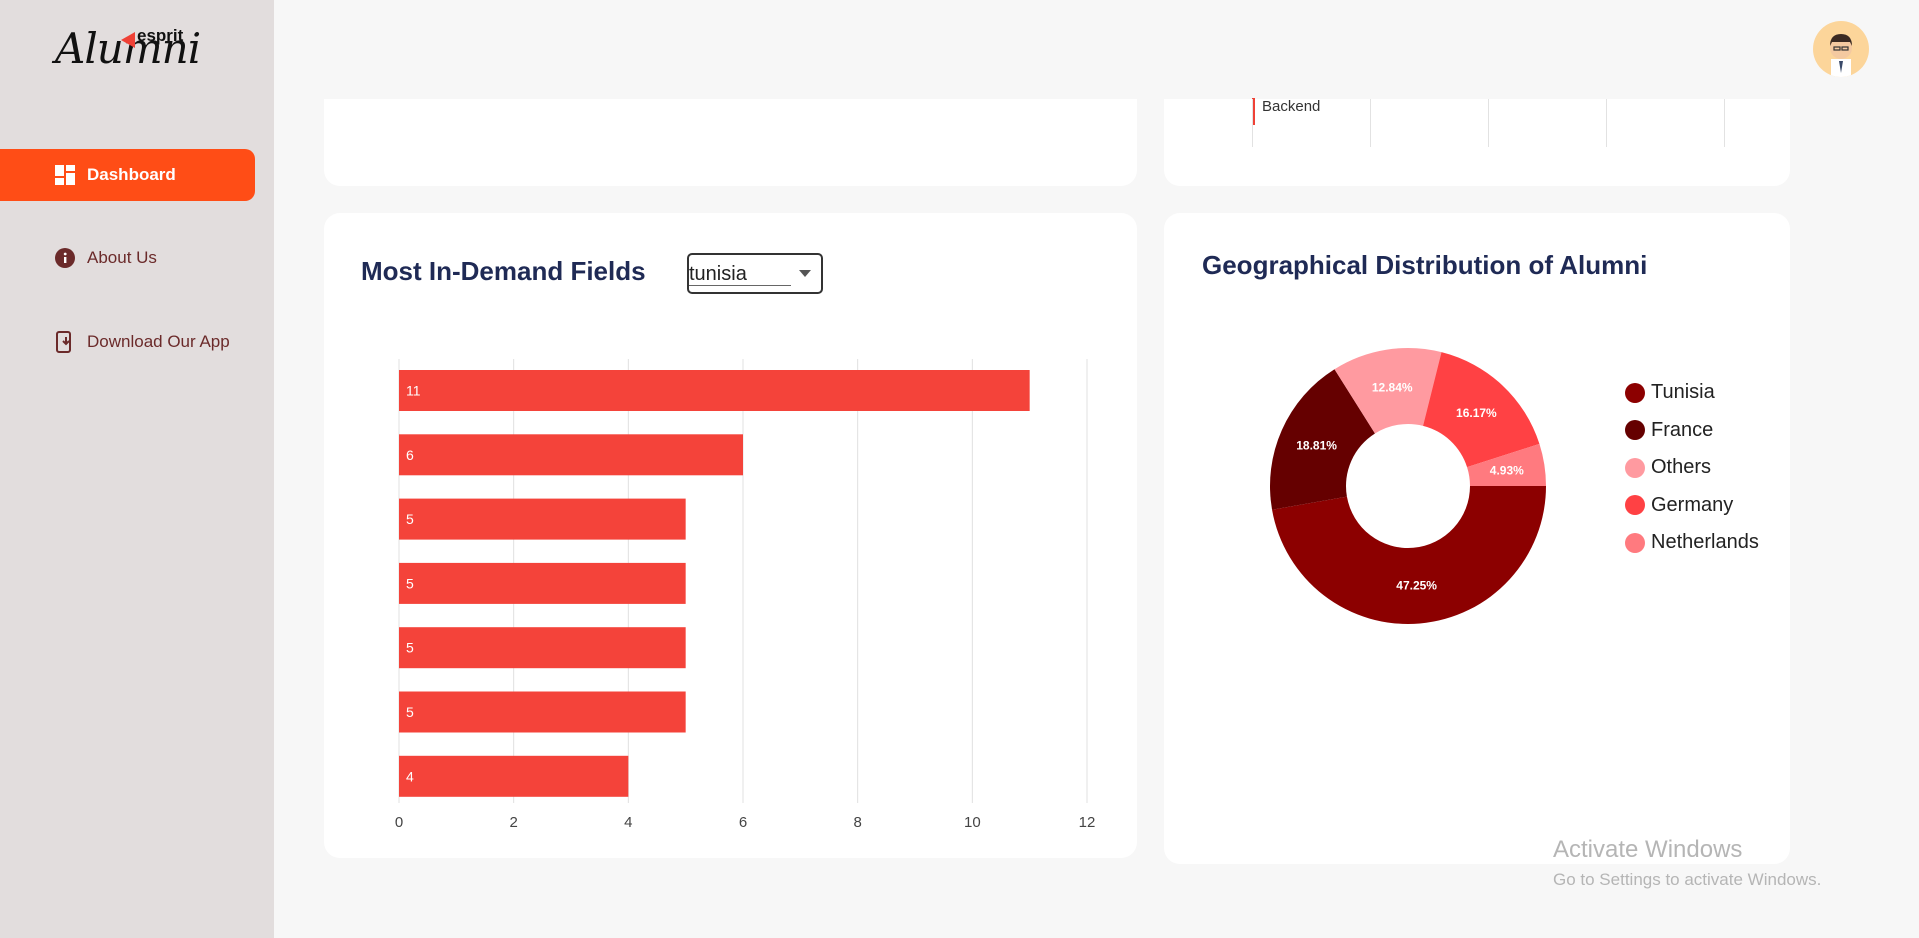 Image resolution: width=1919 pixels, height=938 pixels. I want to click on legend-label: Tunisia, so click(1683, 392).